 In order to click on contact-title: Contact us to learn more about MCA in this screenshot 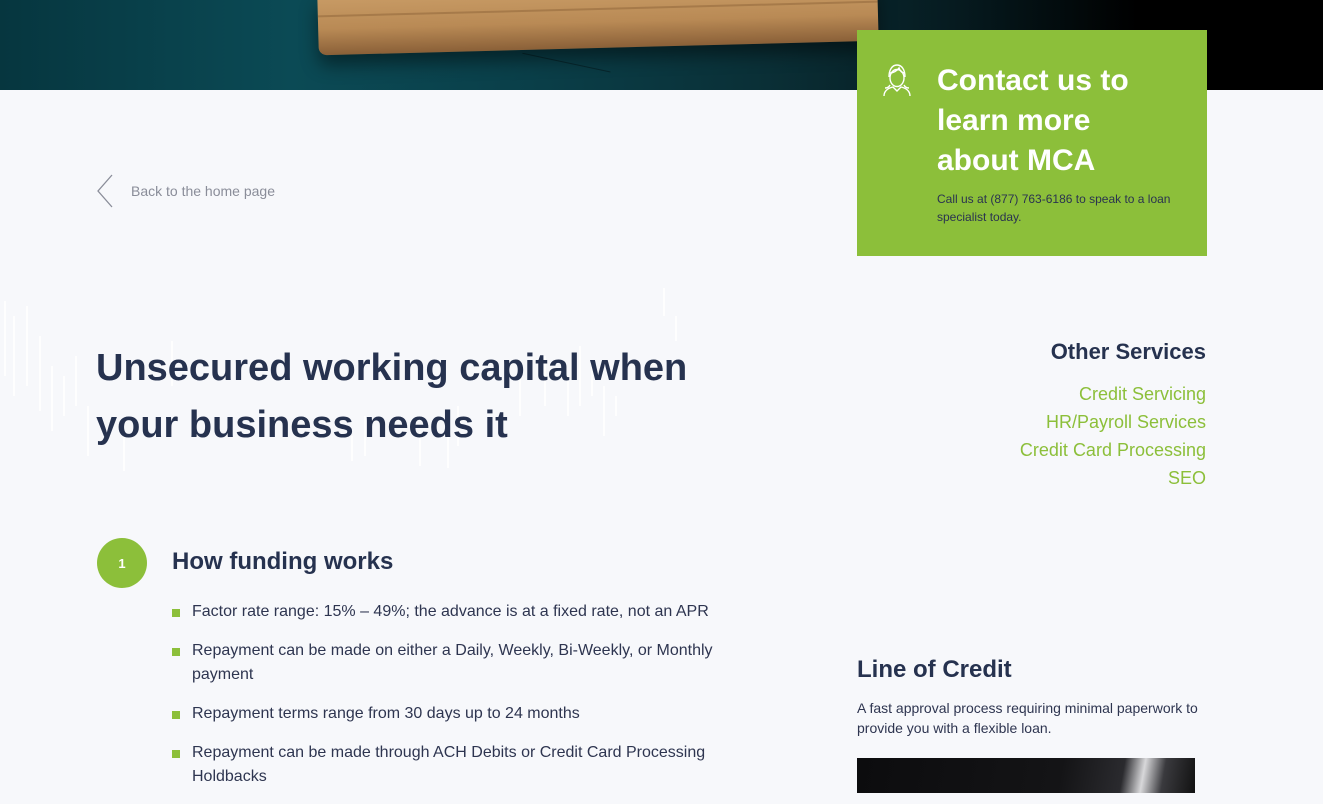, I will do `click(1033, 120)`.